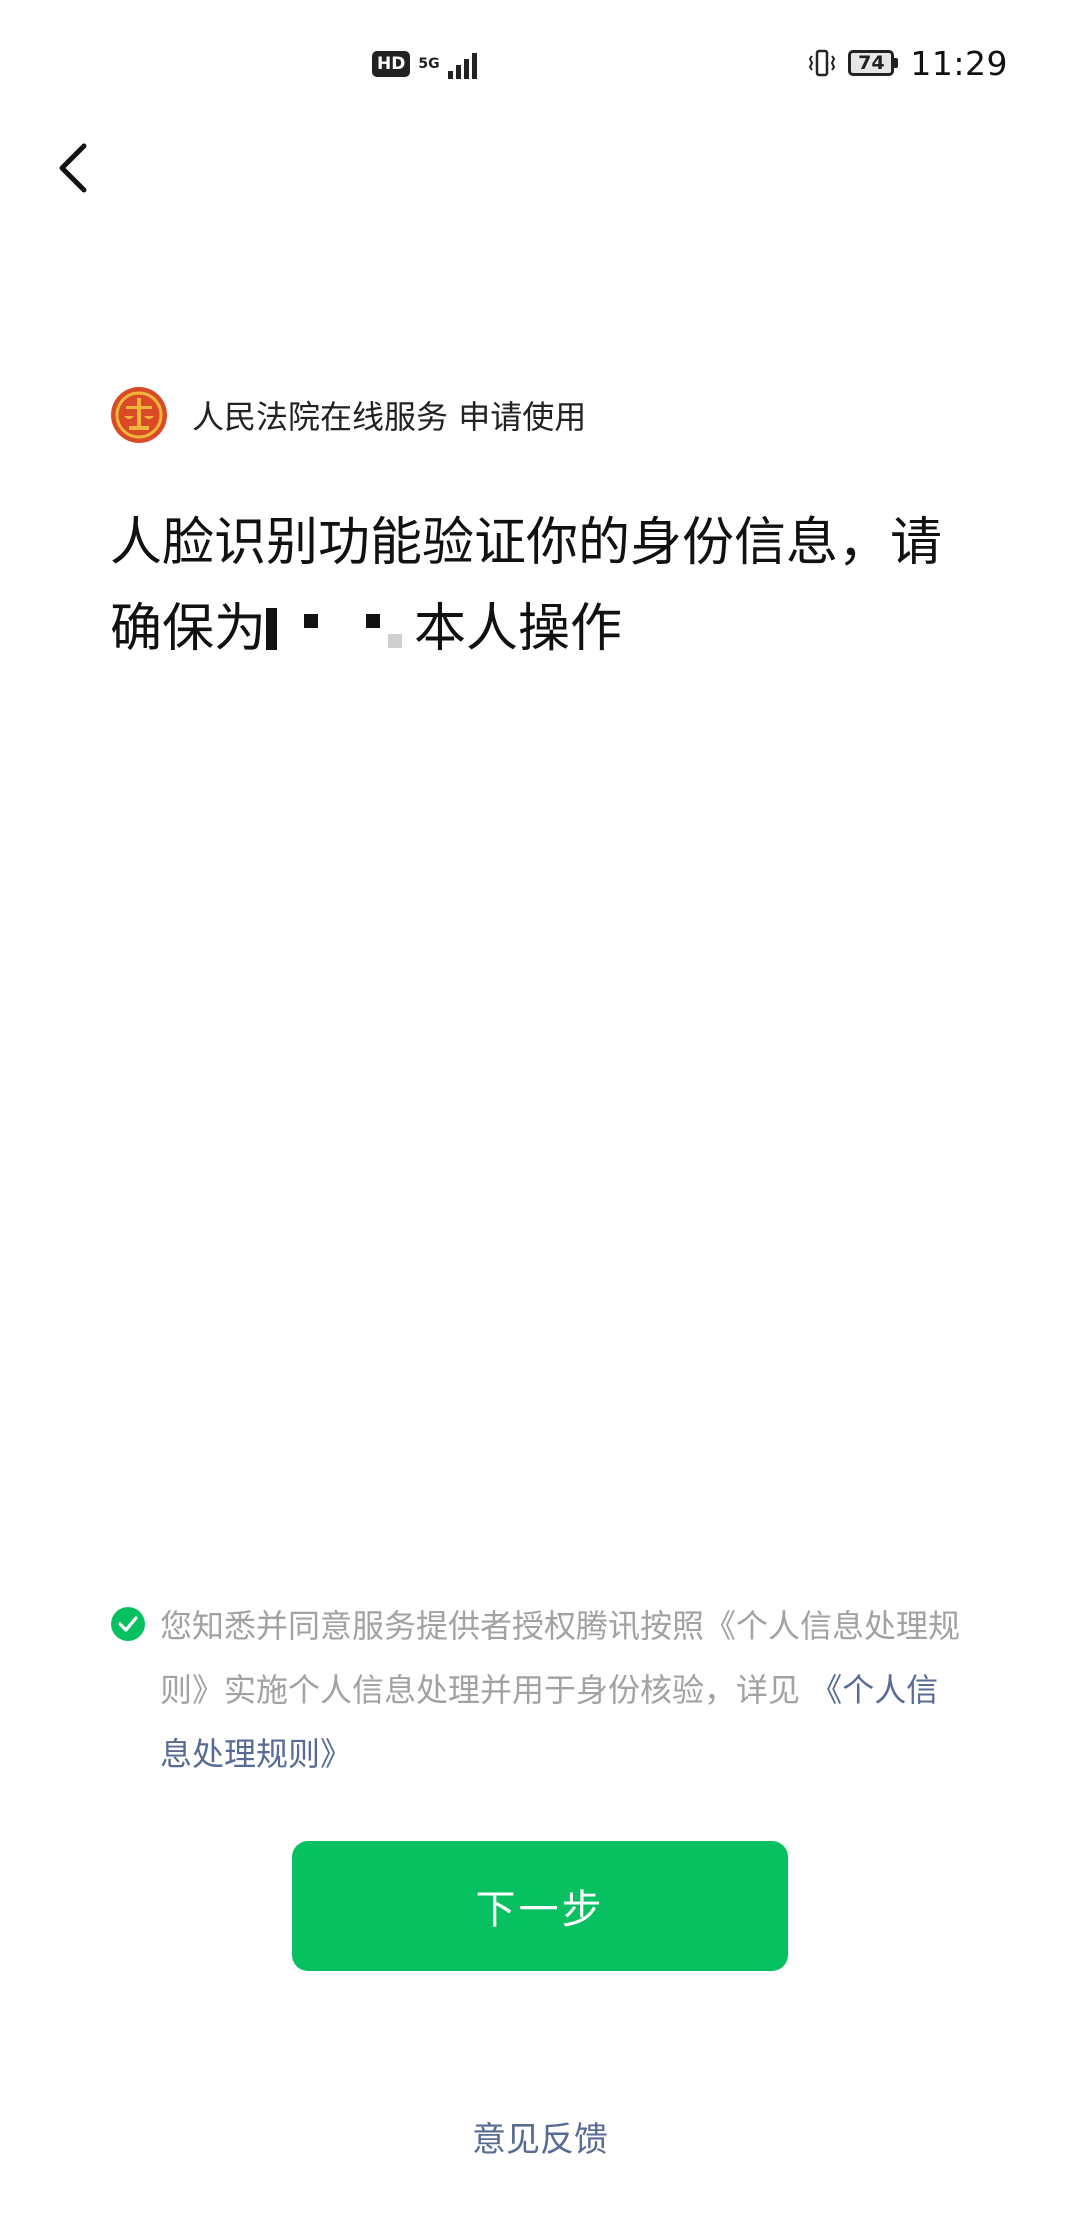  Describe the element at coordinates (391, 64) in the screenshot. I see `hd-badge: HD` at that location.